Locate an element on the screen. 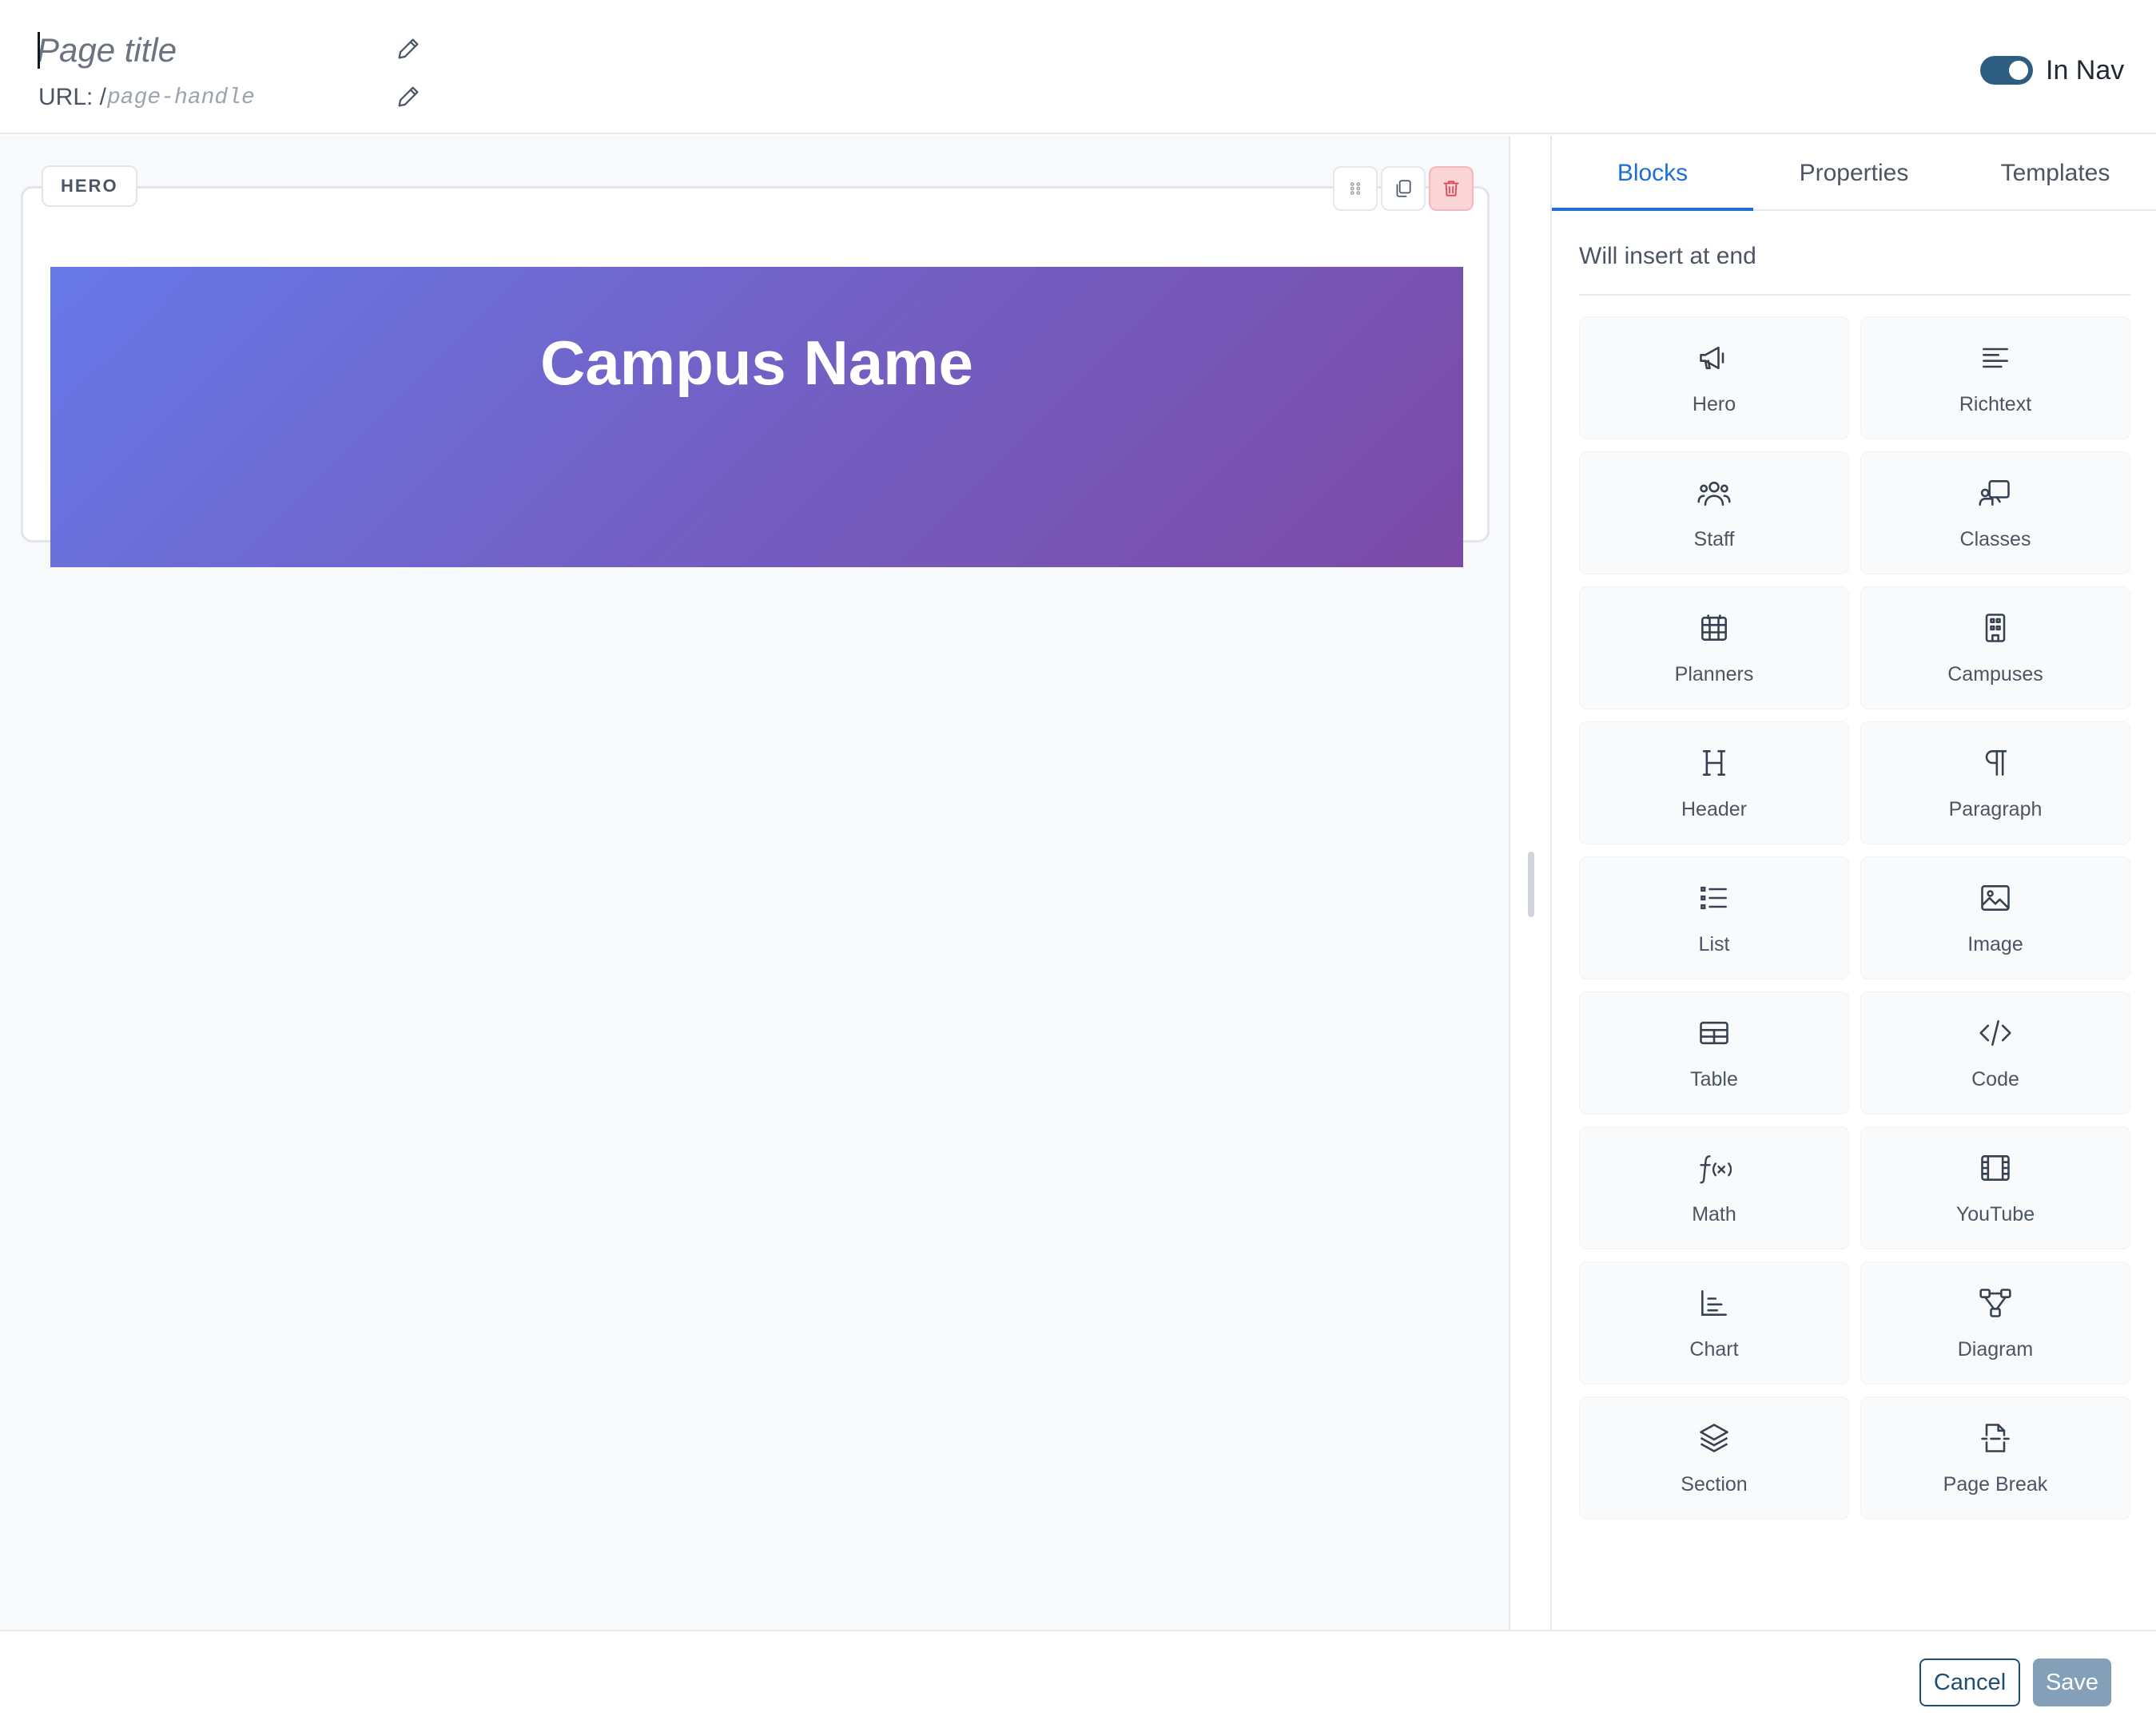  resize-handle is located at coordinates (1531, 884).